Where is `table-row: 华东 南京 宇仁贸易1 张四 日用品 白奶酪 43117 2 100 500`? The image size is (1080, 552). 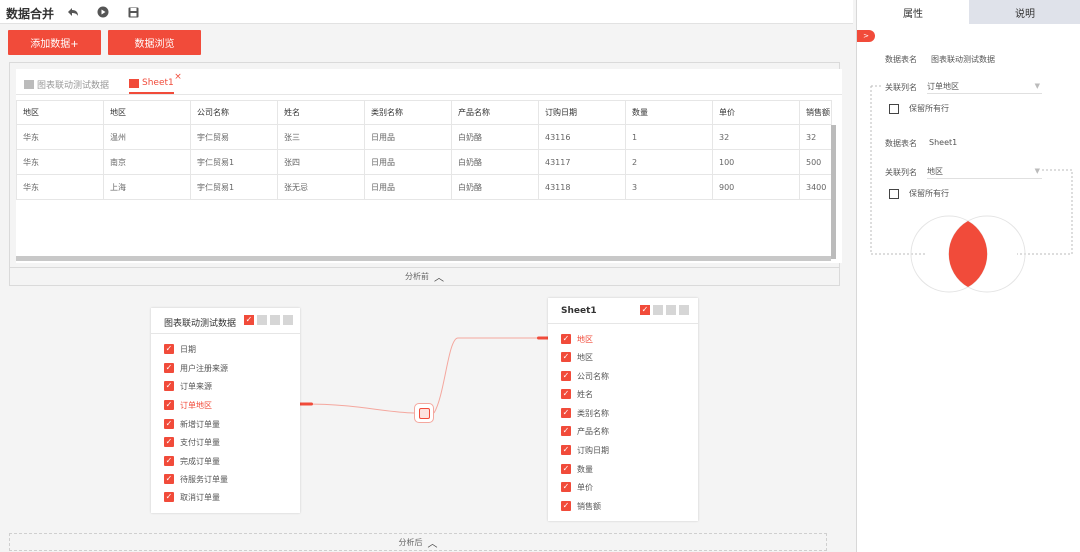
table-row: 华东 南京 宇仁贸易1 张四 日用品 白奶酪 43117 2 100 500 is located at coordinates (424, 162).